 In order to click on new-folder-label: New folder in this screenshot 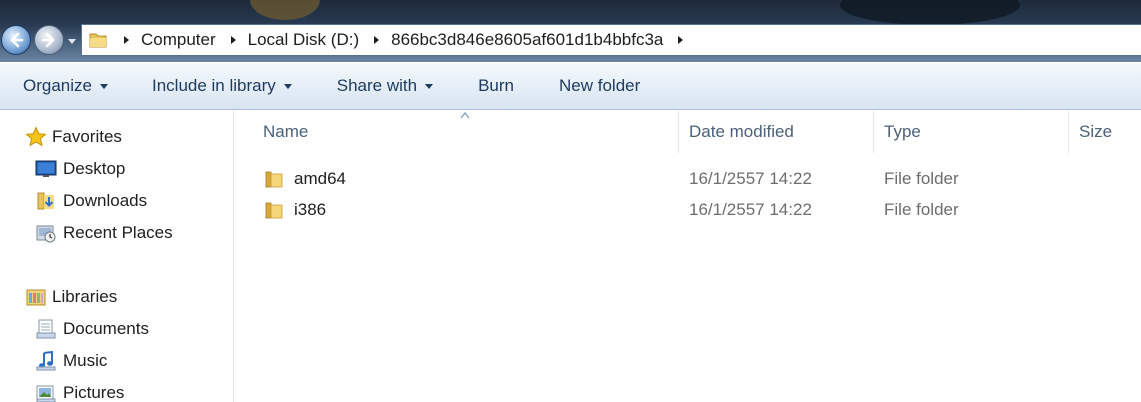, I will do `click(600, 85)`.